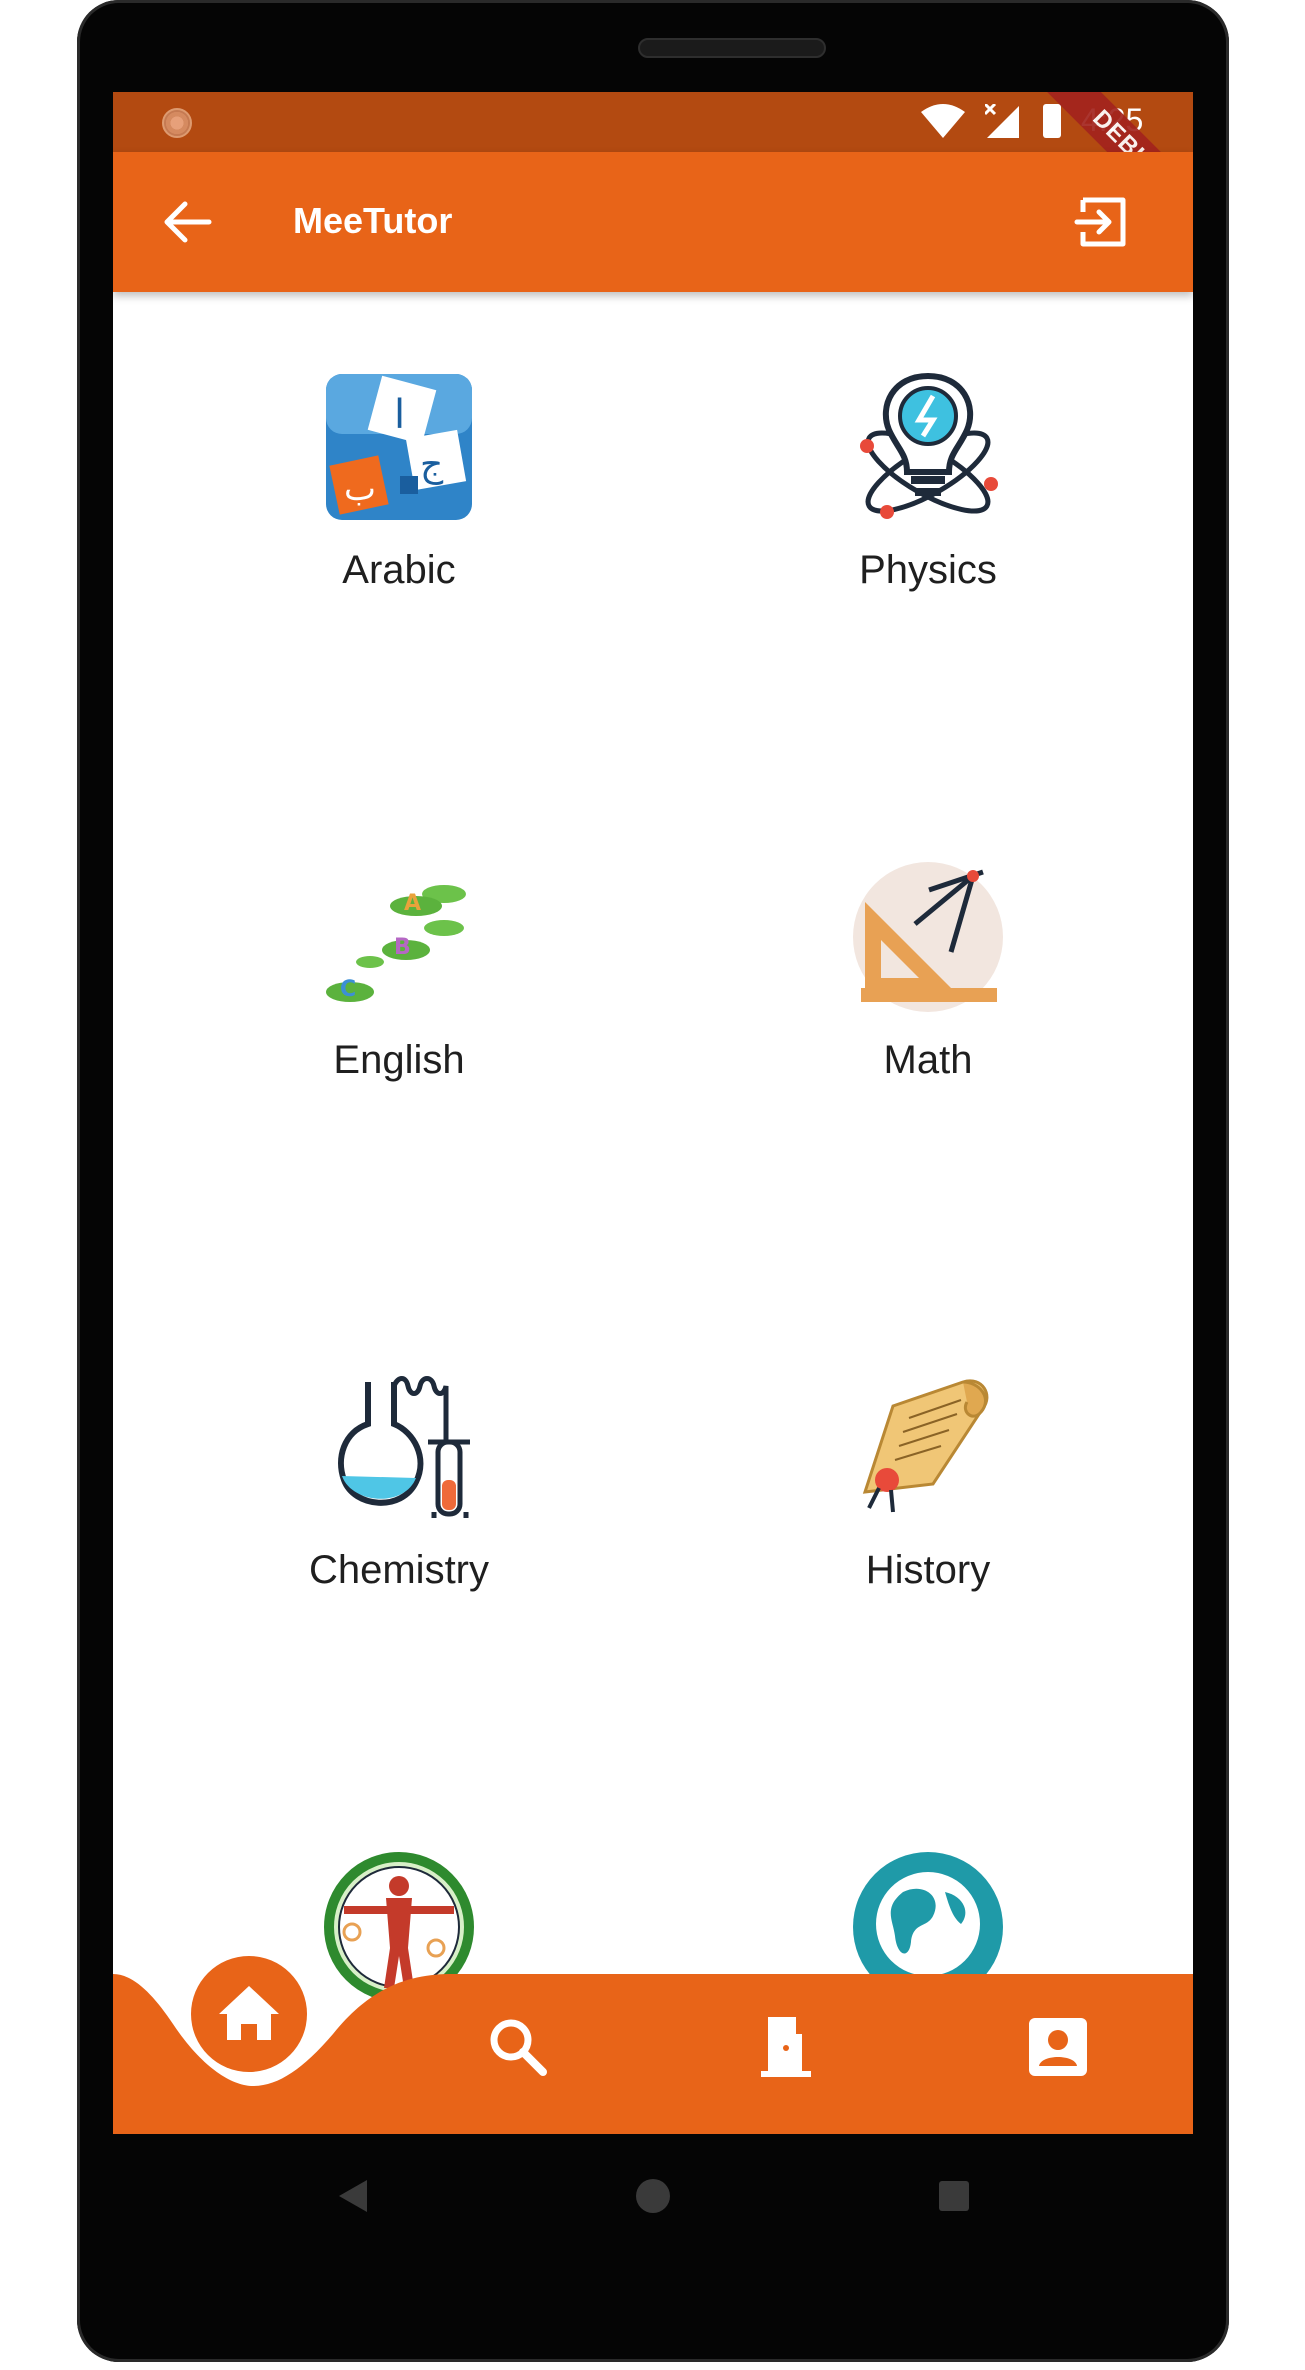 The image size is (1305, 2370). What do you see at coordinates (399, 415) in the screenshot?
I see `svg-text: ا` at bounding box center [399, 415].